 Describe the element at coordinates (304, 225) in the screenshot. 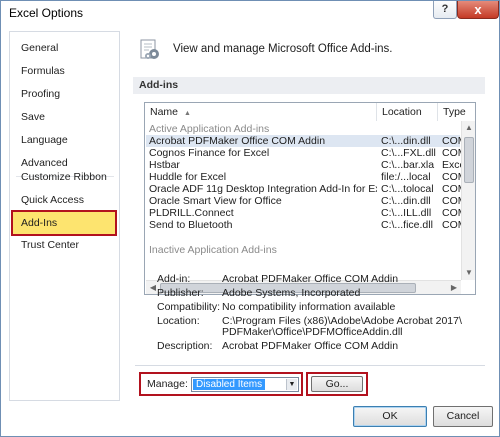

I see `table-row: Send to Bluetooth C:\...fice.dll COM` at that location.